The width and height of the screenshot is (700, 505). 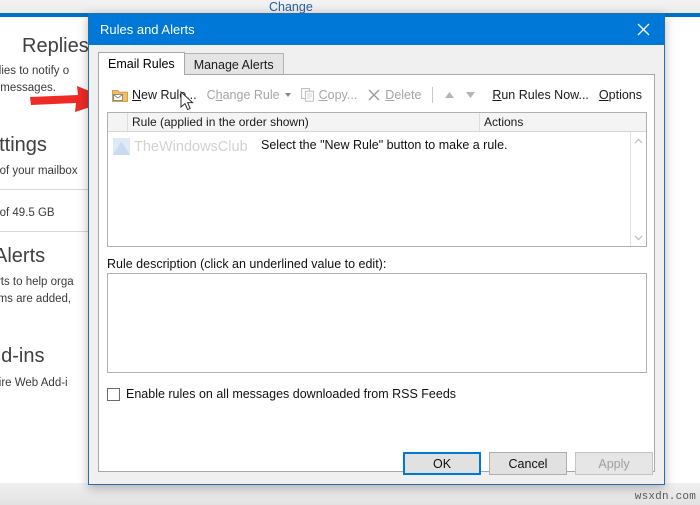 I want to click on change-rule-button: Change Rule, so click(x=249, y=95).